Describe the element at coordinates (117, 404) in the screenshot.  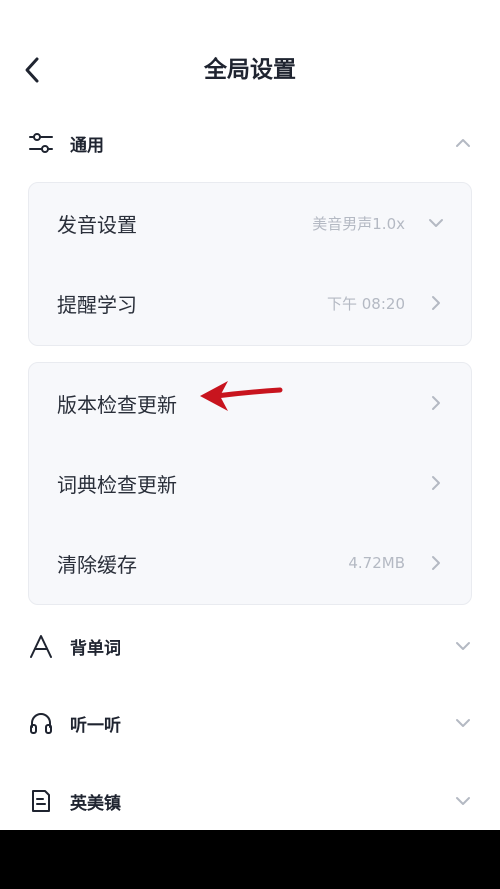
I see `row-label: 版本检查更新` at that location.